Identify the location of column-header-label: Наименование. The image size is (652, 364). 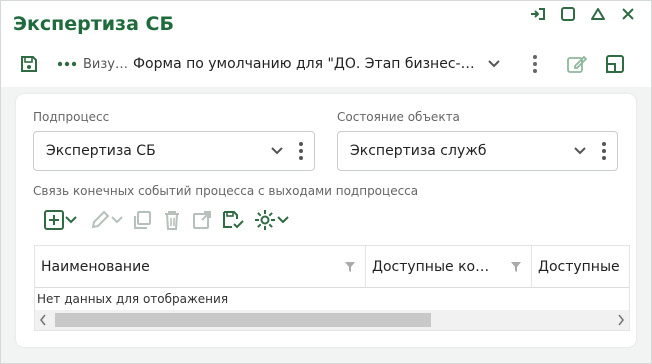
(95, 267).